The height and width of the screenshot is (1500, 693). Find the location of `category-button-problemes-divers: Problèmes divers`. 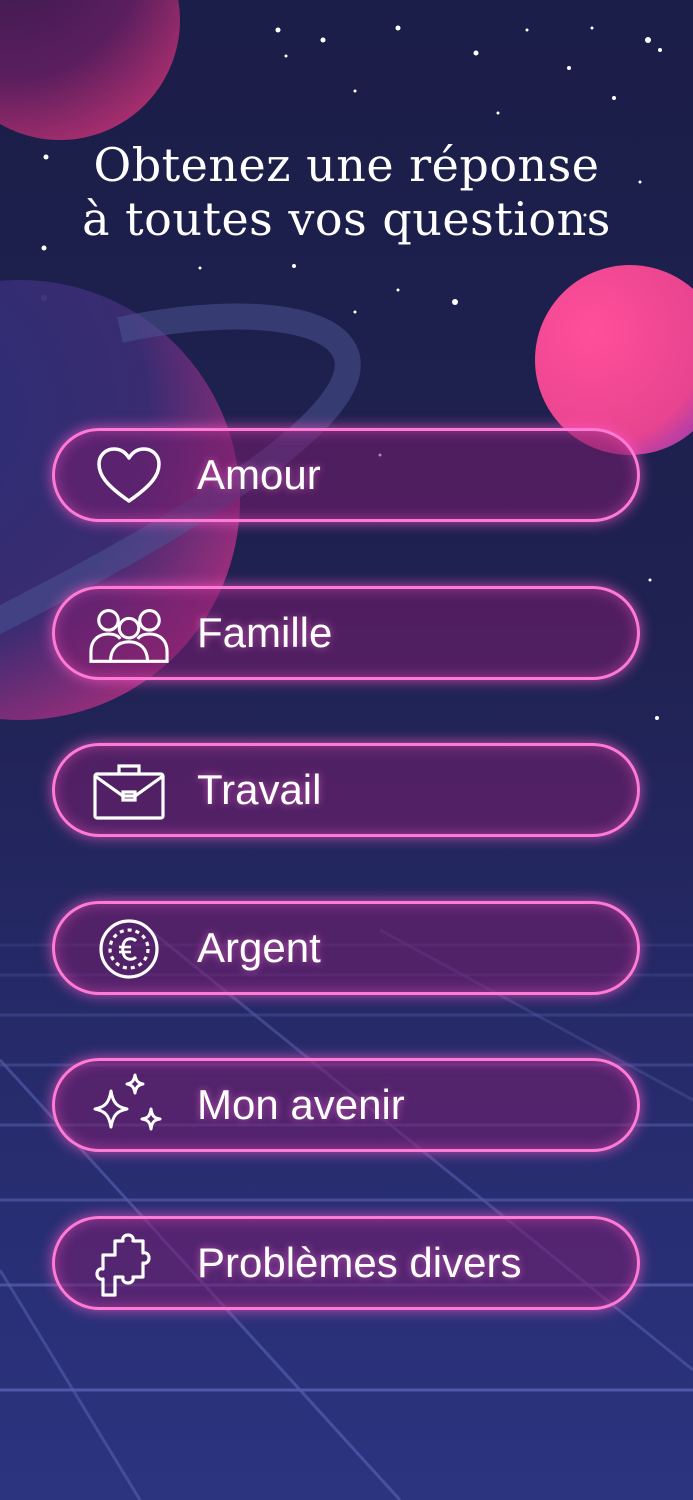

category-button-problemes-divers: Problèmes divers is located at coordinates (346, 1263).